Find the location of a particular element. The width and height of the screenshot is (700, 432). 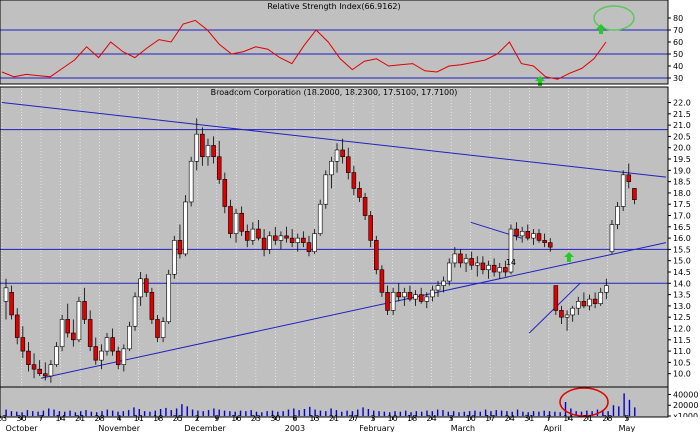

price-tick-label: 15.0 is located at coordinates (682, 261).